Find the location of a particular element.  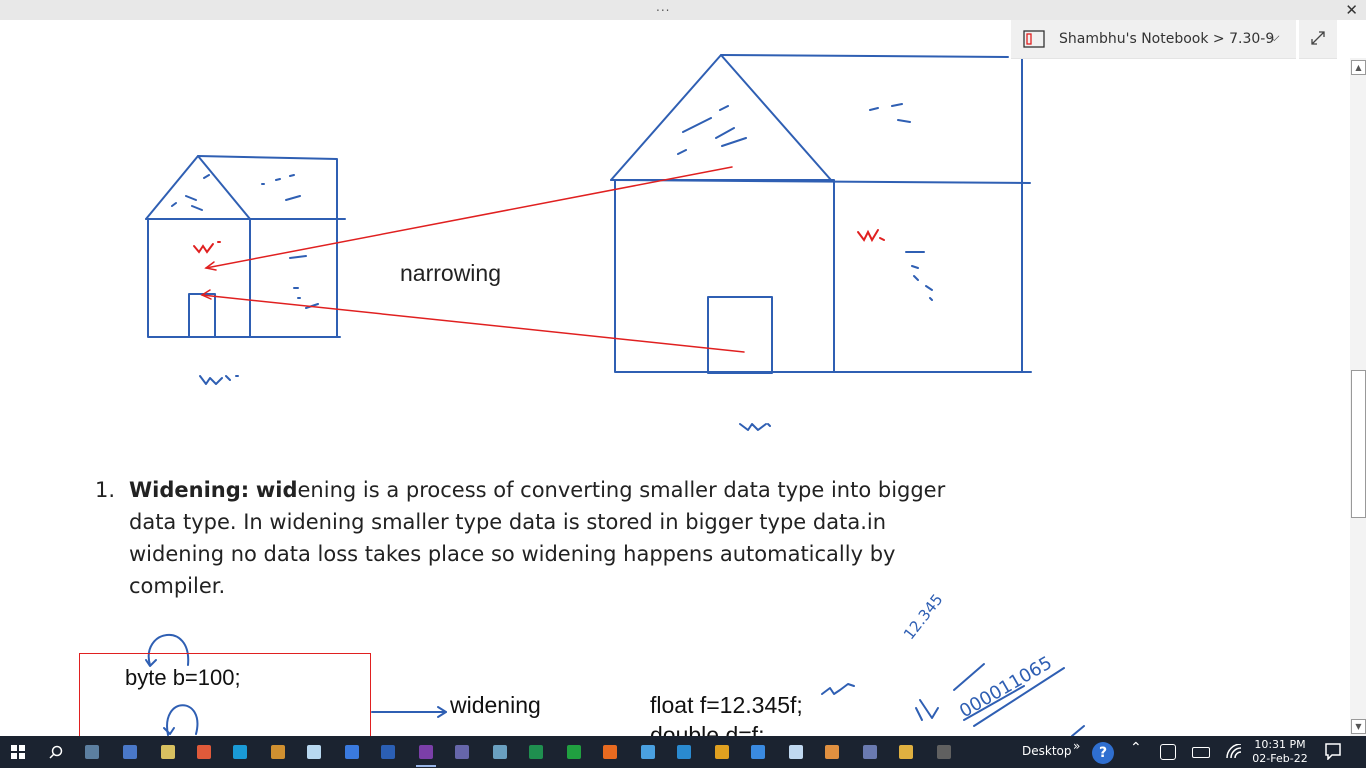

onenote-icon-glyph is located at coordinates (426, 752).